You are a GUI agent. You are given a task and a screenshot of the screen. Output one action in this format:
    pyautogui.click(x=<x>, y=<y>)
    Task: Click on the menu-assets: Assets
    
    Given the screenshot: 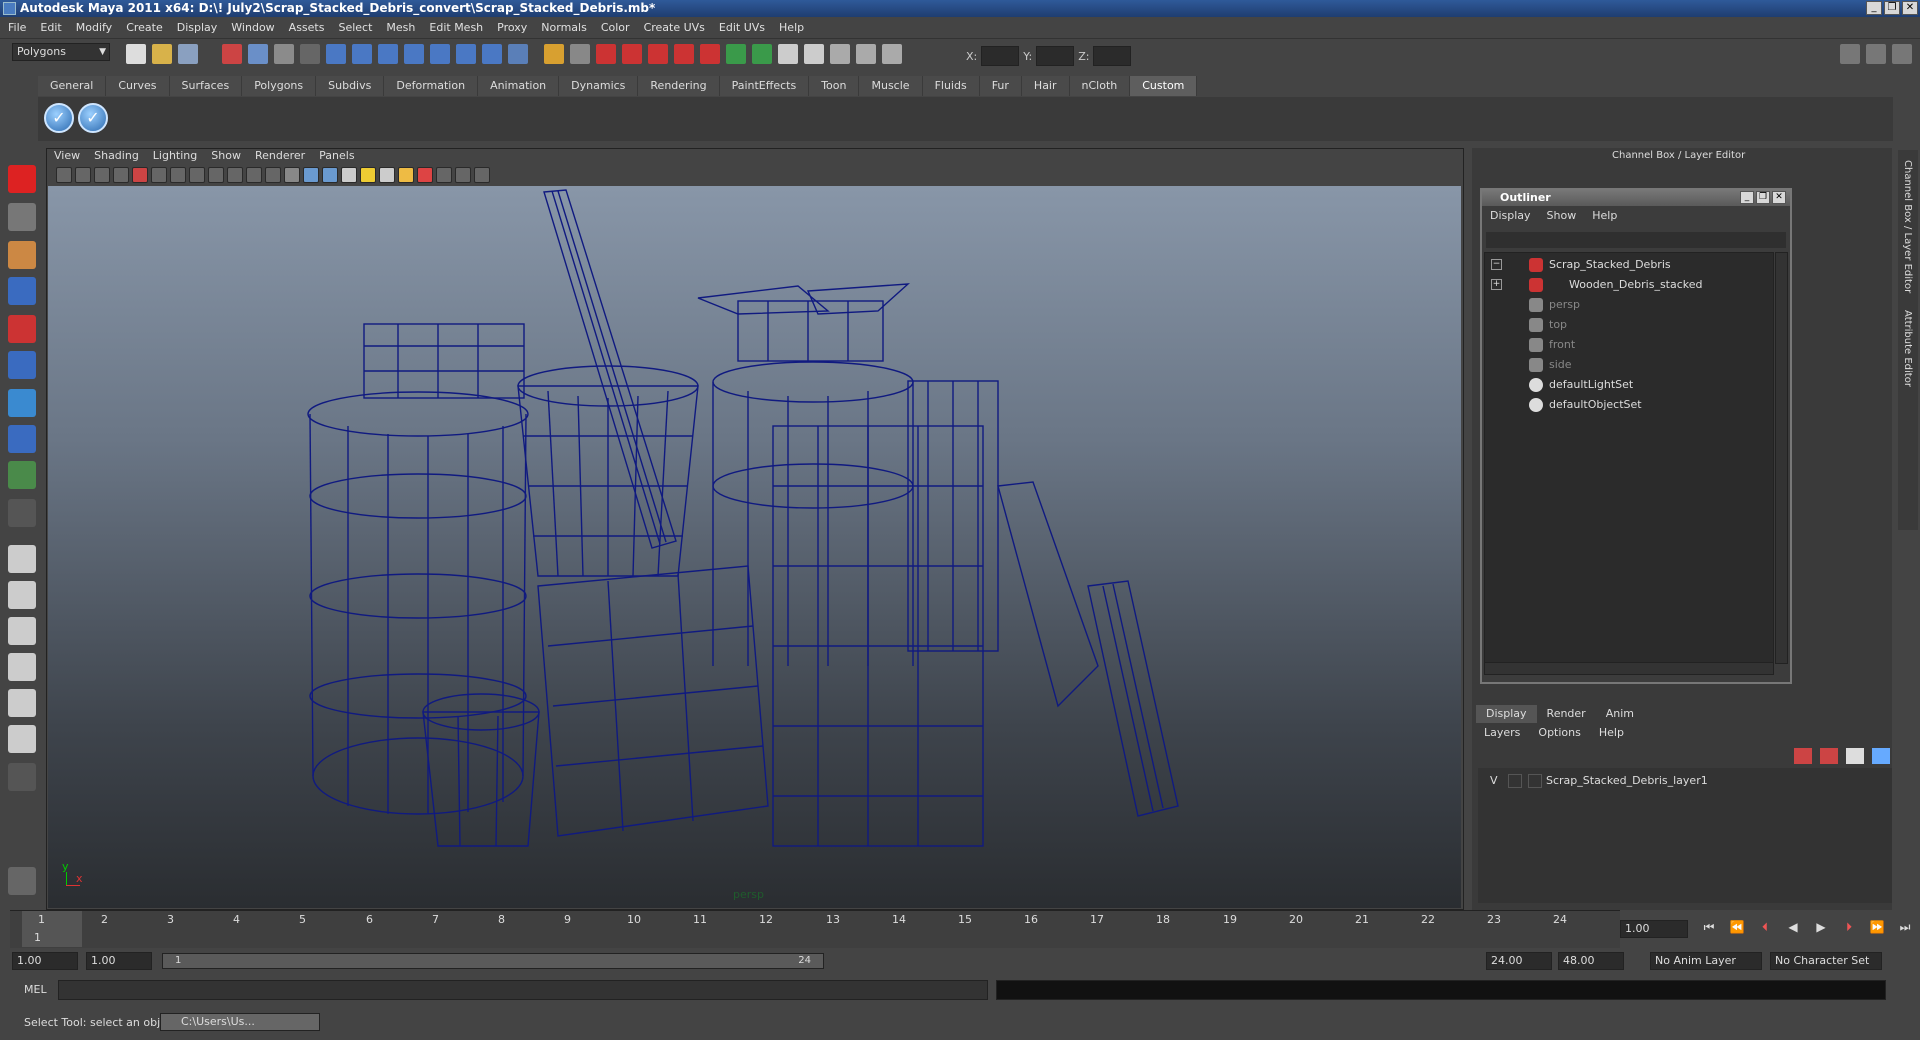 What is the action you would take?
    pyautogui.click(x=307, y=27)
    